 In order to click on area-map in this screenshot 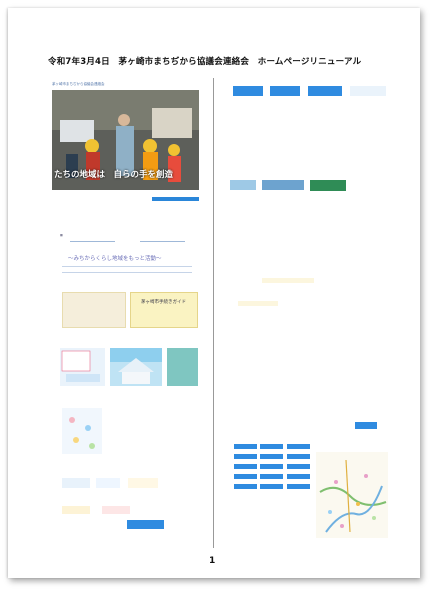, I will do `click(352, 495)`.